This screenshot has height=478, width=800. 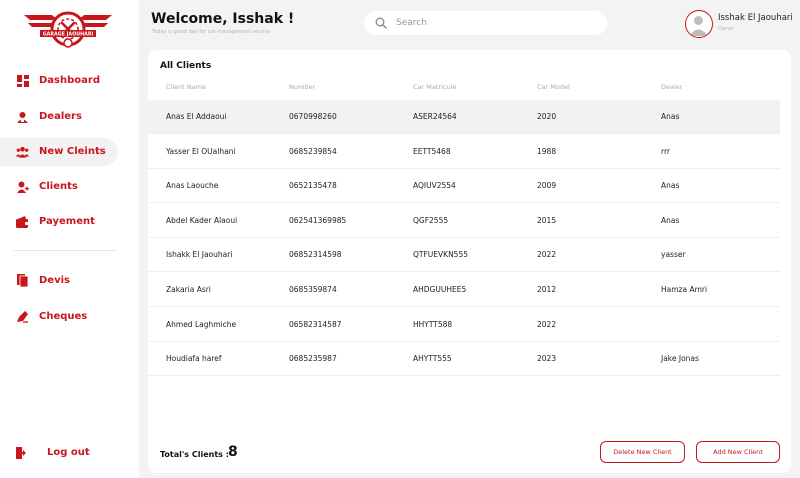 I want to click on column-header-dealer: Dealer, so click(x=672, y=87).